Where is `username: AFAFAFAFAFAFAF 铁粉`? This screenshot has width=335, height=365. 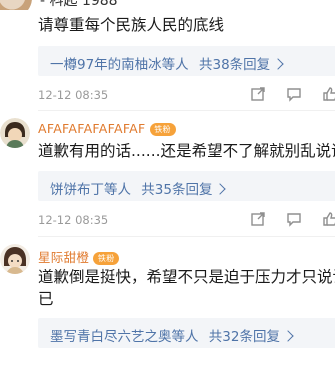 username: AFAFAFAFAFAFAF 铁粉 is located at coordinates (107, 128).